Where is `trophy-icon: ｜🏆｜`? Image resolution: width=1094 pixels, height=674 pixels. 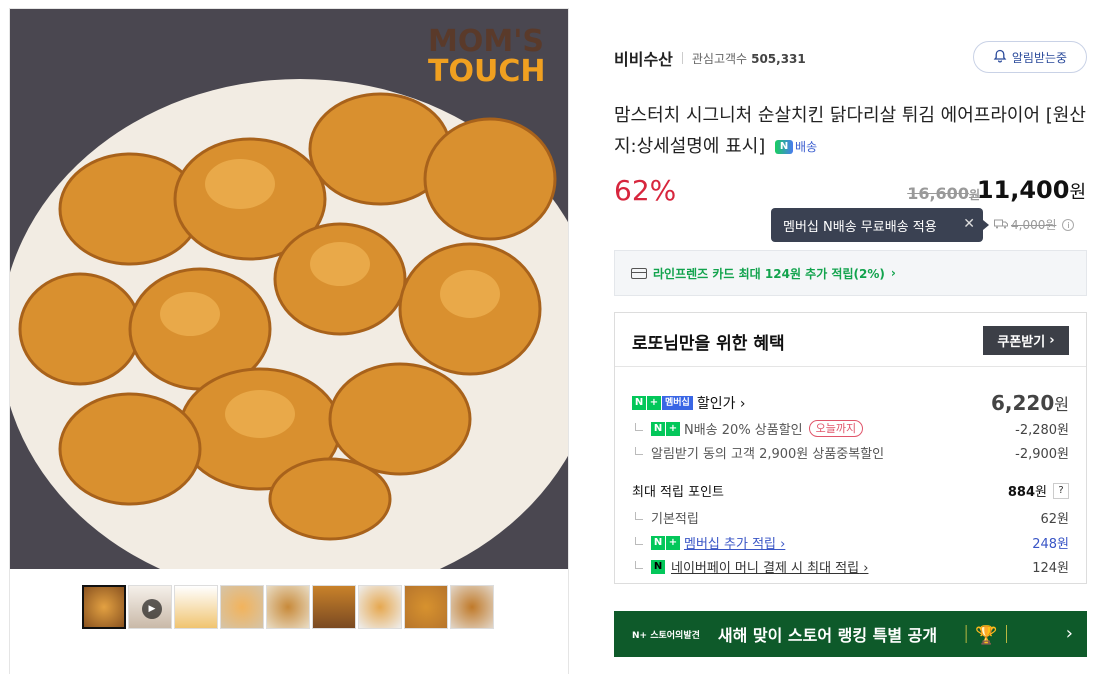 trophy-icon: ｜🏆｜ is located at coordinates (986, 635).